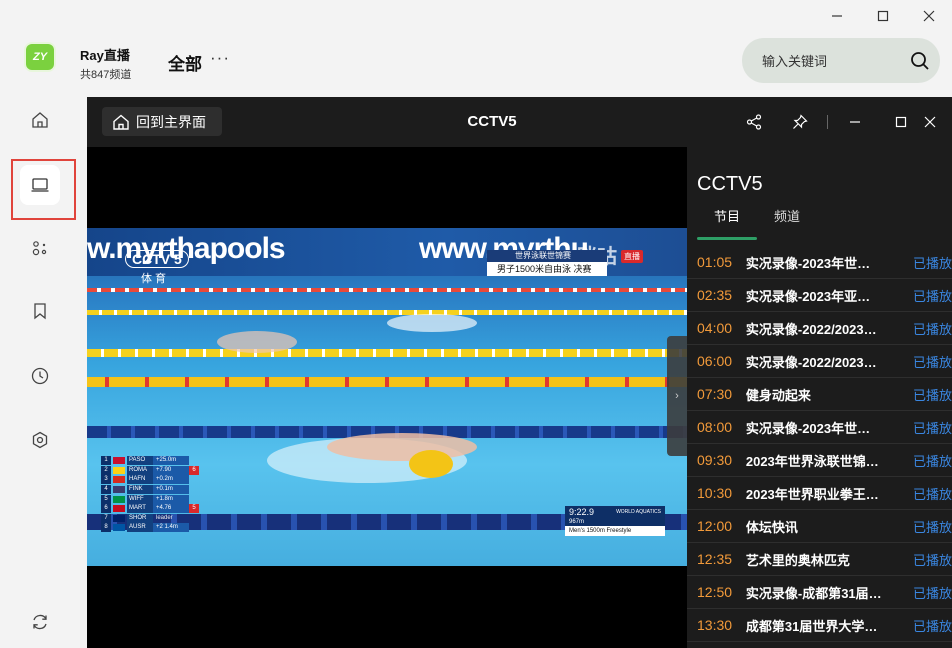  I want to click on tab-programs: 节目, so click(727, 223).